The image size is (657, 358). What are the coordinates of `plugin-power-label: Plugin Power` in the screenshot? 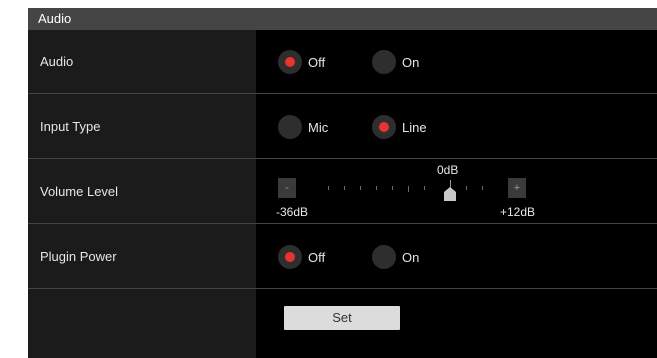 It's located at (78, 256).